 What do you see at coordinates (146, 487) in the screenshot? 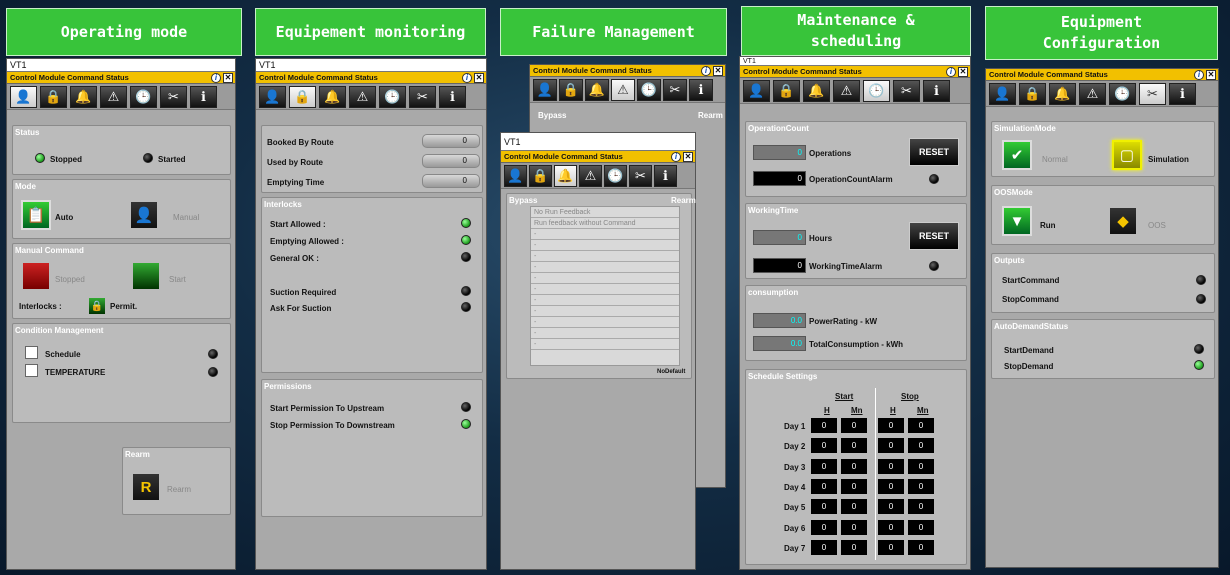
I see `rearm-button: R` at bounding box center [146, 487].